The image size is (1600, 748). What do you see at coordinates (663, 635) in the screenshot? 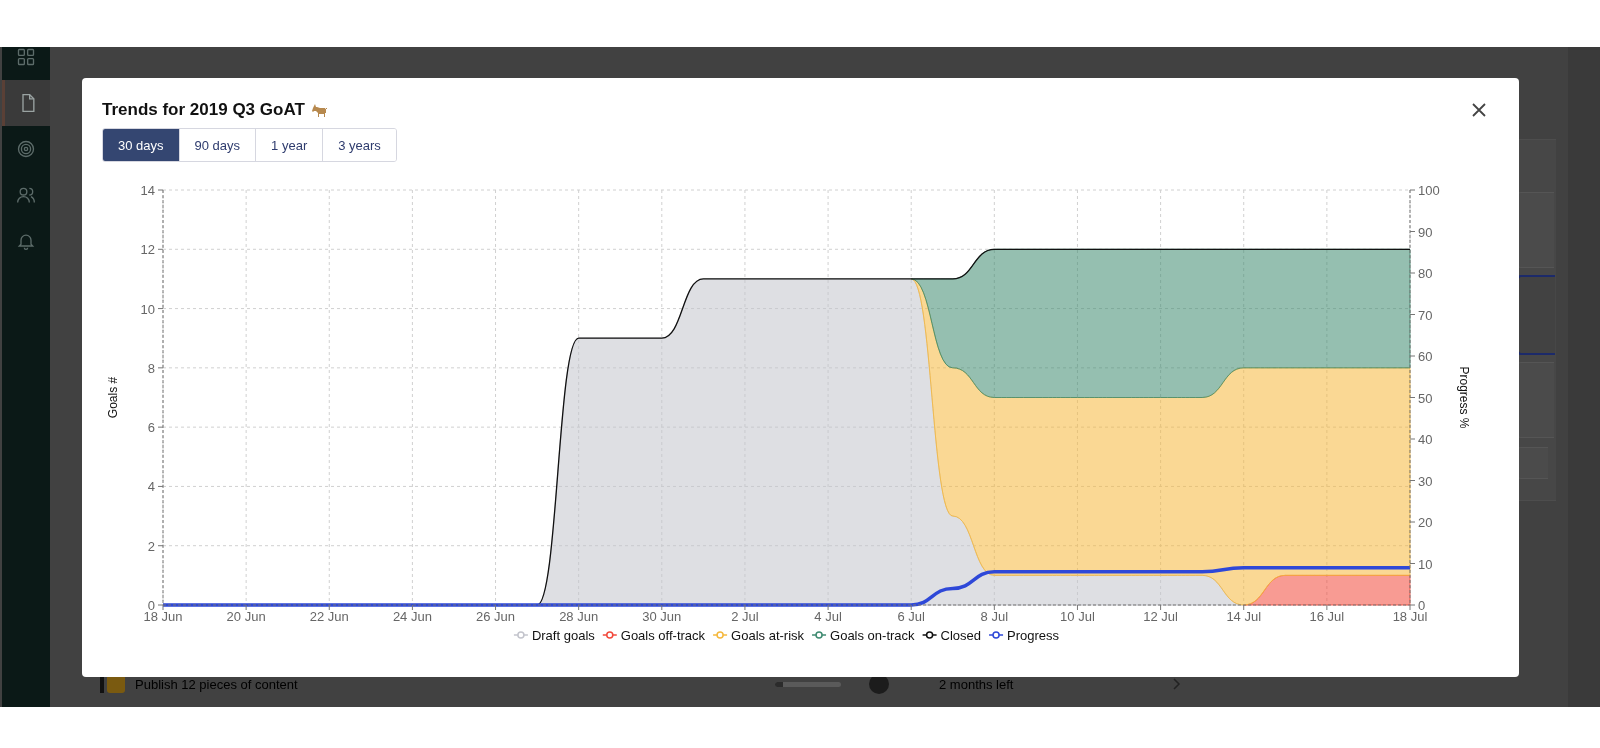
I see `legend-label: Goals off-track` at bounding box center [663, 635].